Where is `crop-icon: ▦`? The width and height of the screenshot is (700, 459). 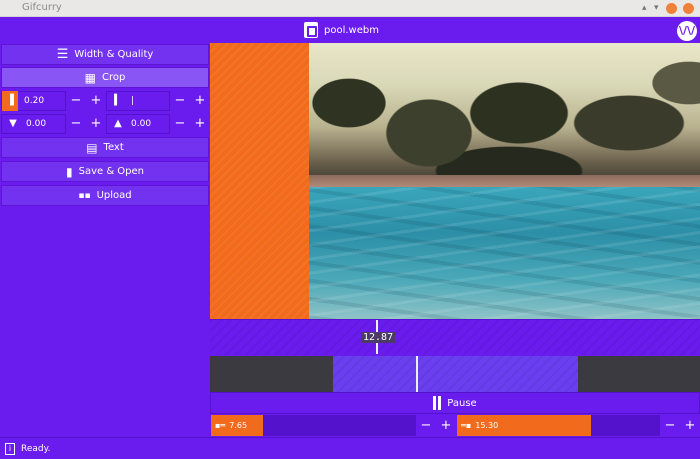 crop-icon: ▦ is located at coordinates (90, 77).